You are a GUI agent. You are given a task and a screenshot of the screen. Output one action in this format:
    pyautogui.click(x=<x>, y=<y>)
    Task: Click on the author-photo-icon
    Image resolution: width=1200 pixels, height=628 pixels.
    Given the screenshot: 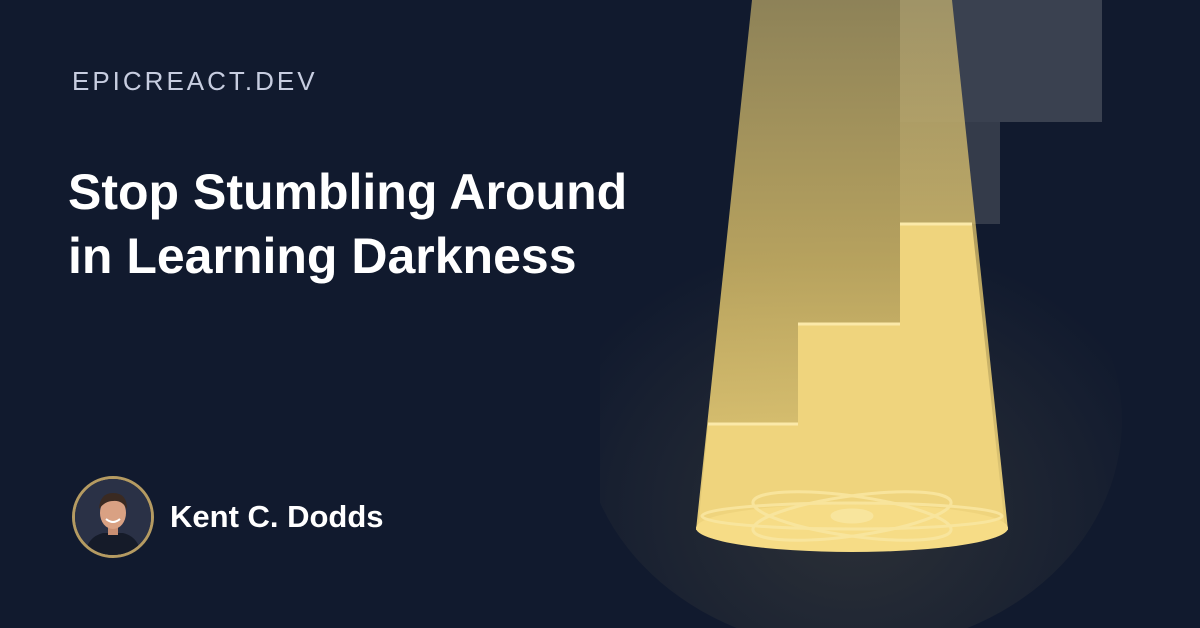 What is the action you would take?
    pyautogui.click(x=113, y=517)
    